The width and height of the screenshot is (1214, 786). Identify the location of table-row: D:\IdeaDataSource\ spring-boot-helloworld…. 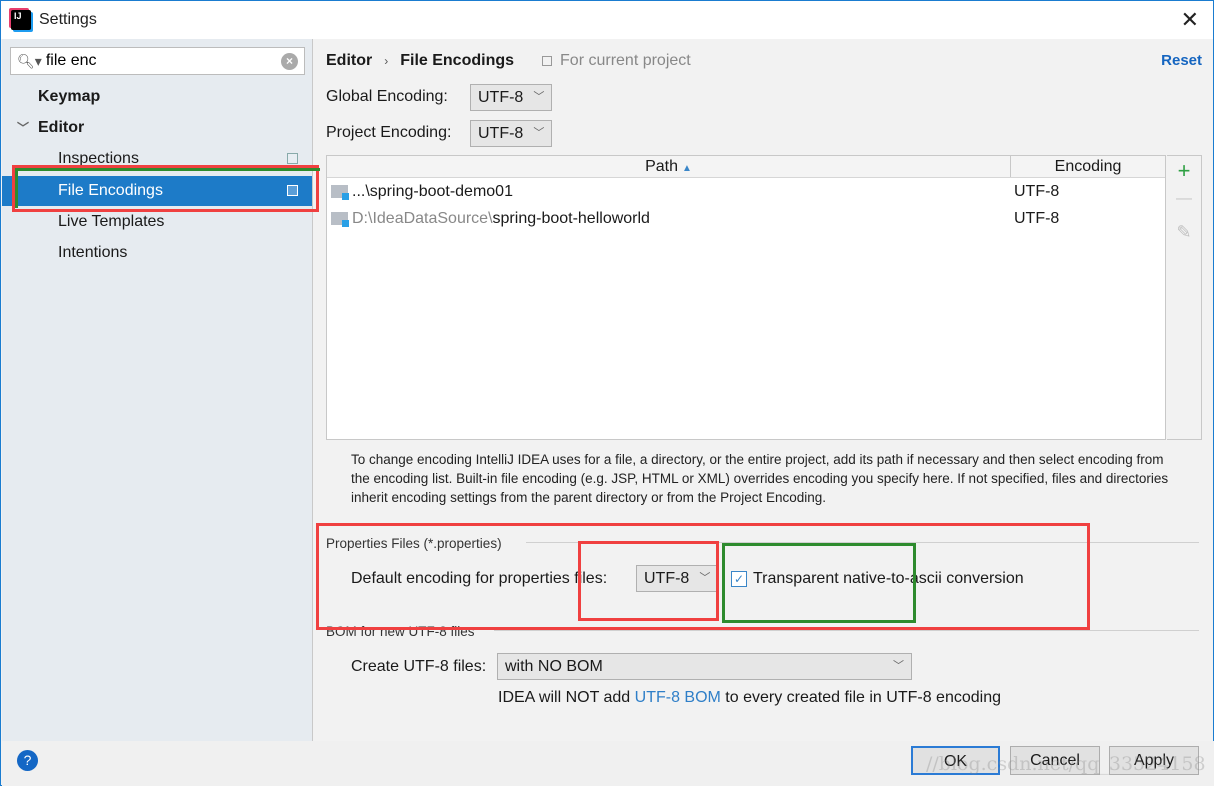
(746, 218).